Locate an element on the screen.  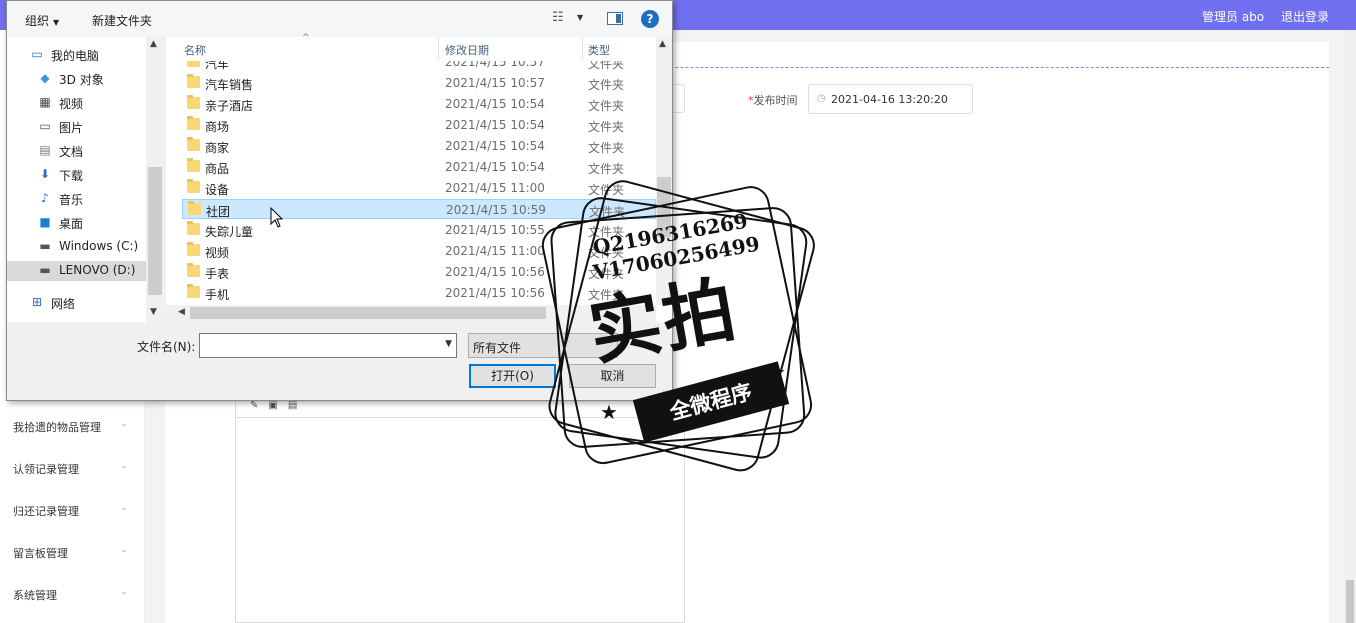
nav-item-drive-c: ▬ Windows (C:) is located at coordinates (90, 247).